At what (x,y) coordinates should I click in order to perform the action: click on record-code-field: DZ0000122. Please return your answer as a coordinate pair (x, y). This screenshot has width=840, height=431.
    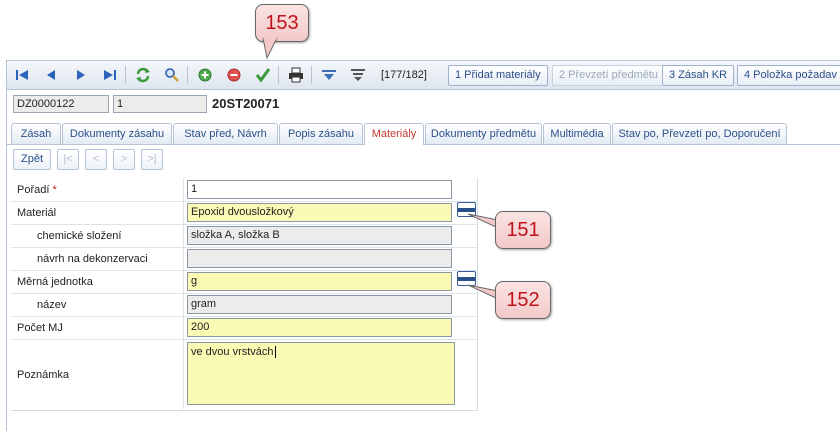
    Looking at the image, I should click on (61, 104).